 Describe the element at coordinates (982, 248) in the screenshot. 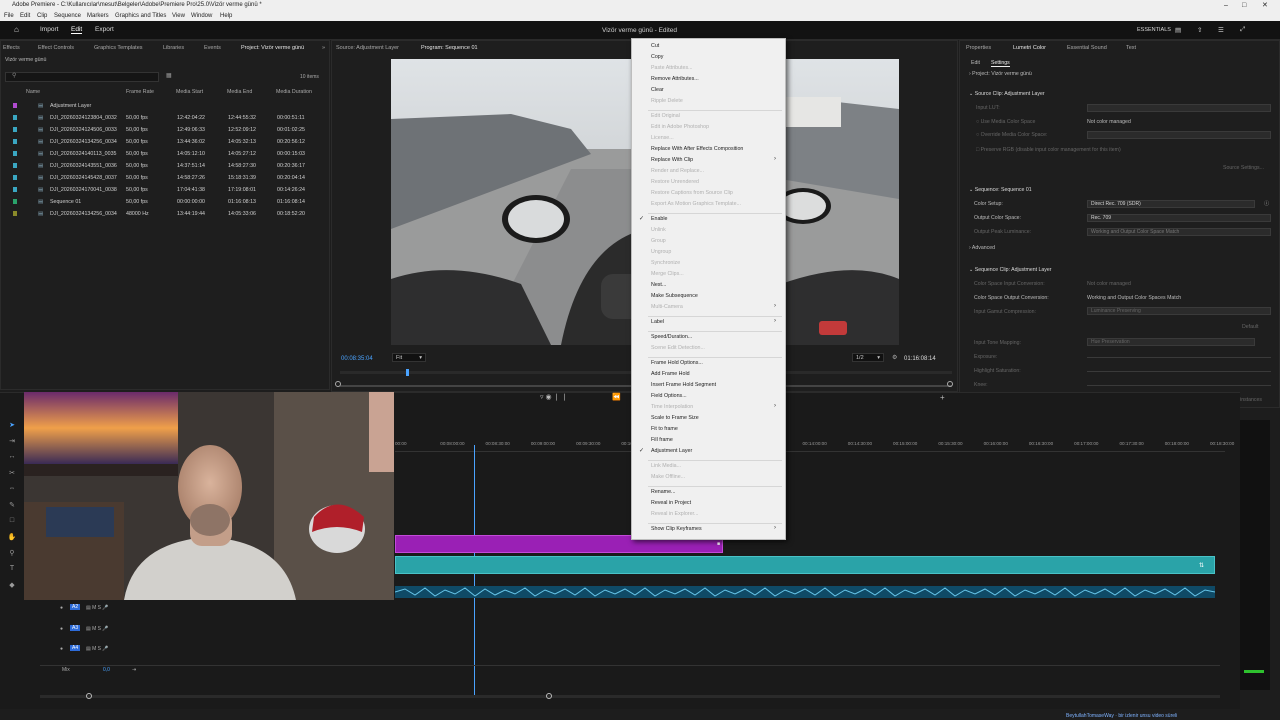

I see `advanced-section: › Advanced` at that location.